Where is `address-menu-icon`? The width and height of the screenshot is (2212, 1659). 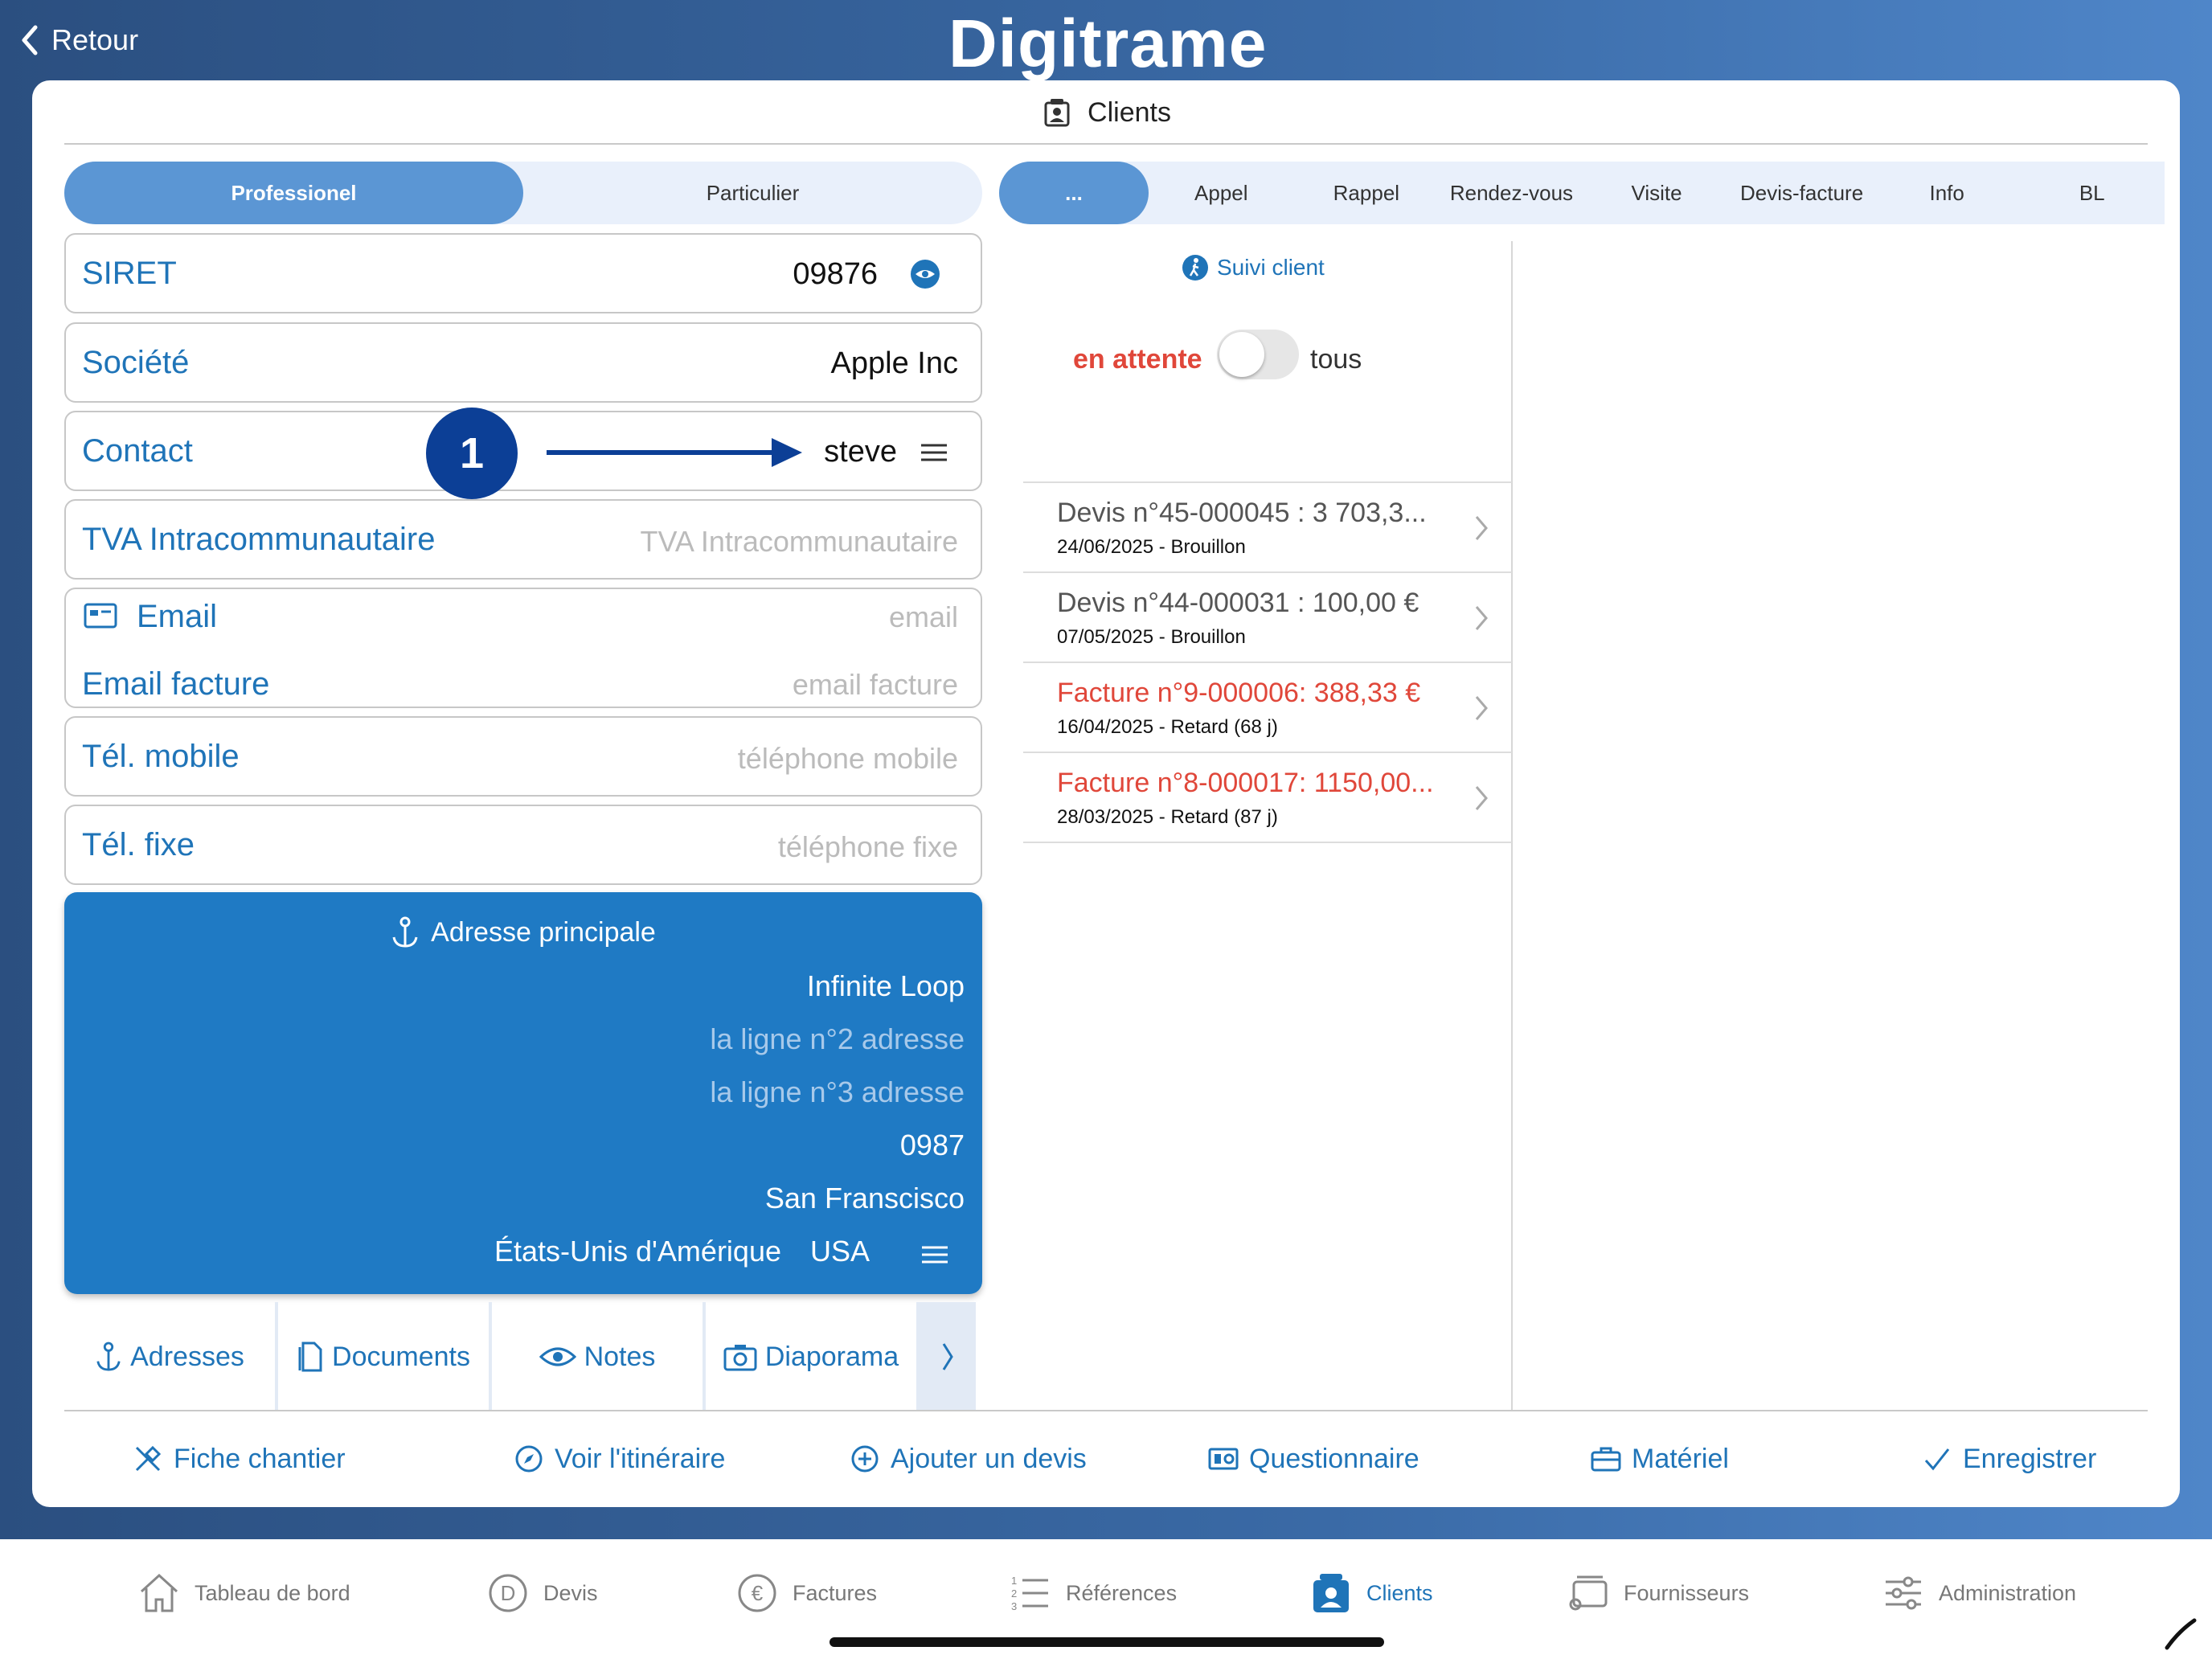
address-menu-icon is located at coordinates (934, 1255).